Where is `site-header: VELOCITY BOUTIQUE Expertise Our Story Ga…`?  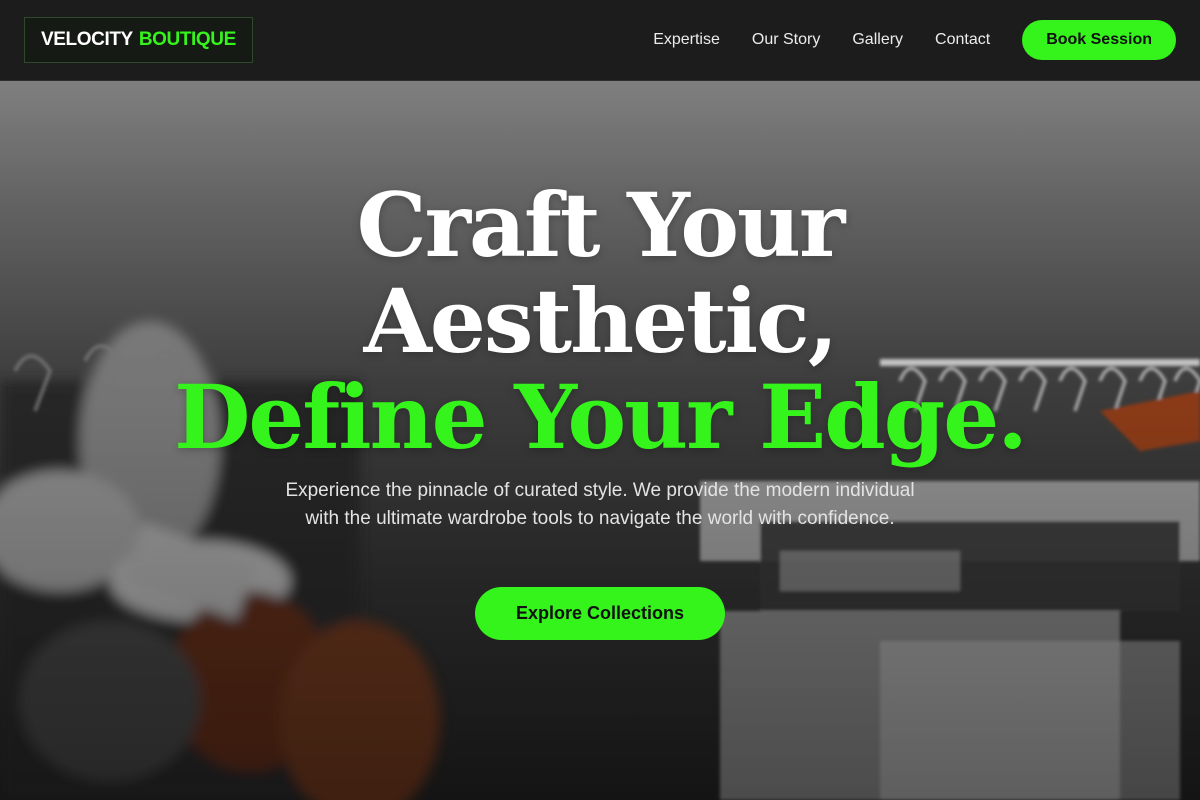
site-header: VELOCITY BOUTIQUE Expertise Our Story Ga… is located at coordinates (600, 40).